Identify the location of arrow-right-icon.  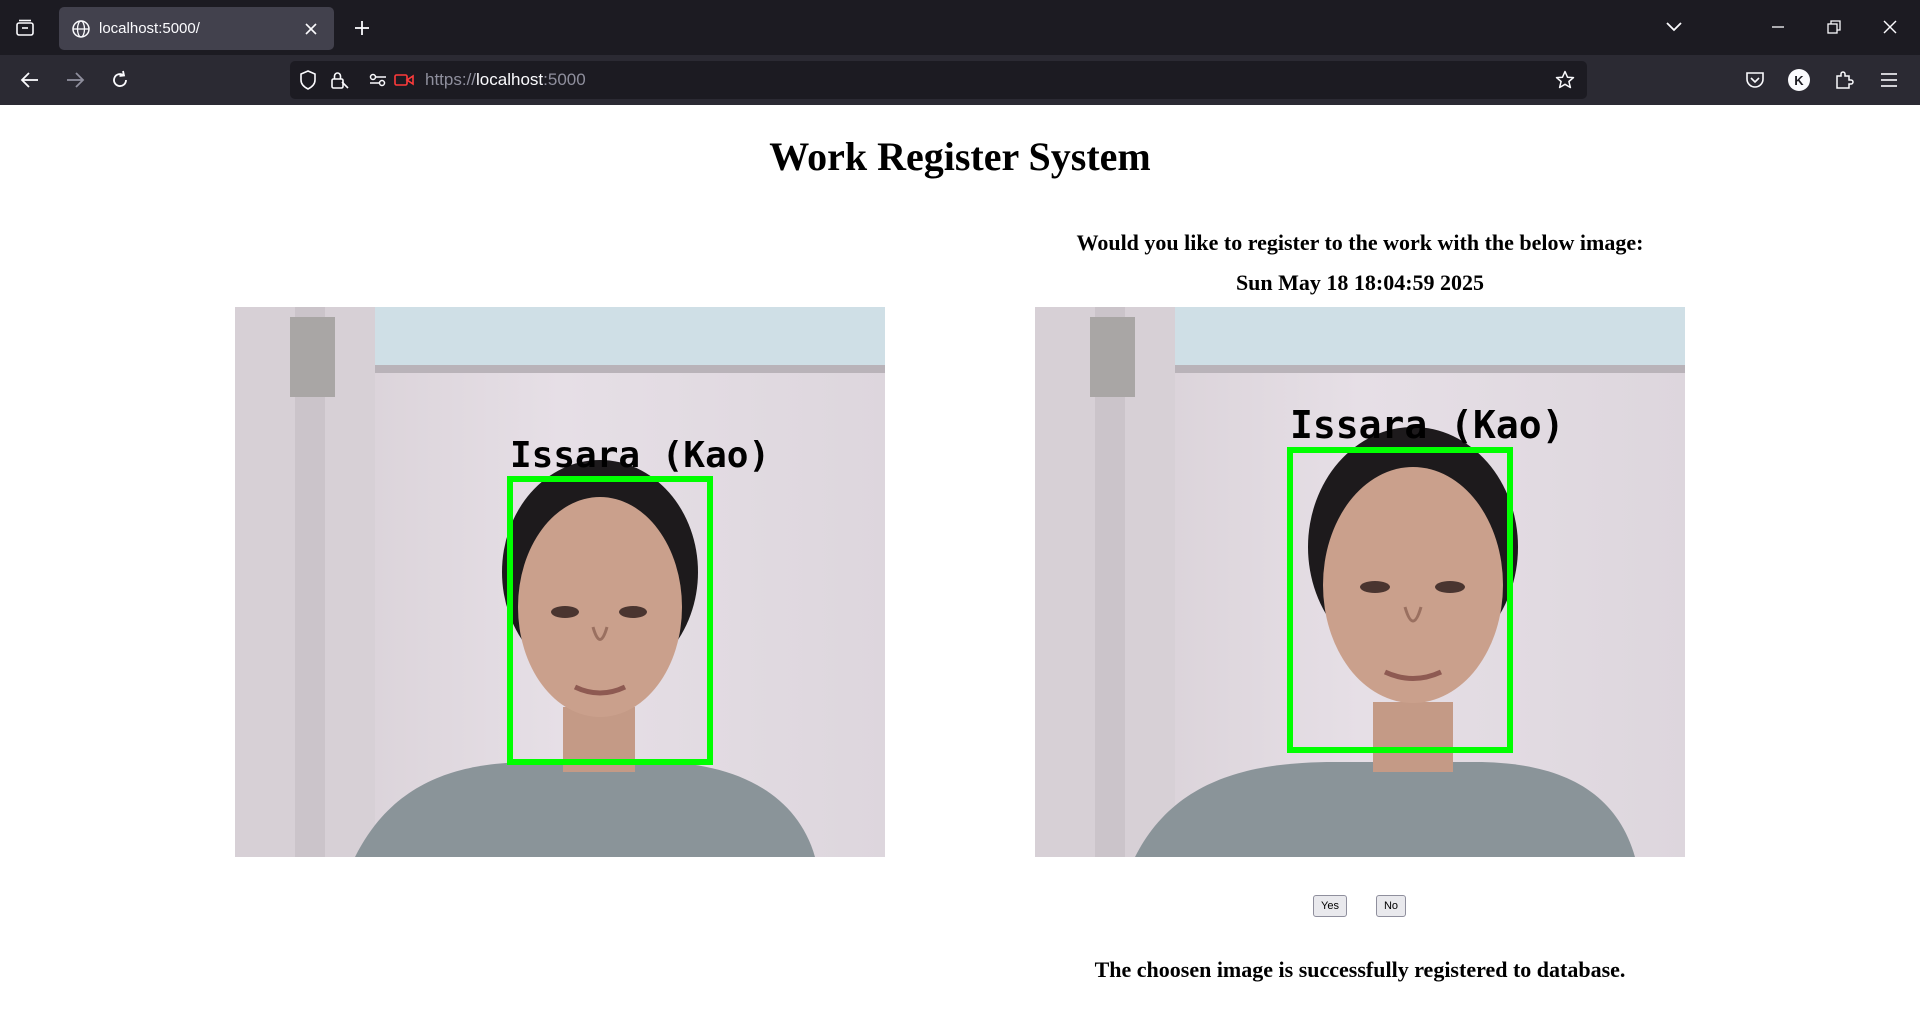
(76, 80).